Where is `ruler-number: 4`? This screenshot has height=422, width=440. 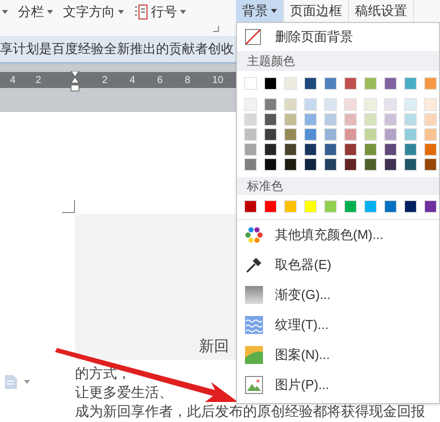
ruler-number: 4 is located at coordinates (13, 81).